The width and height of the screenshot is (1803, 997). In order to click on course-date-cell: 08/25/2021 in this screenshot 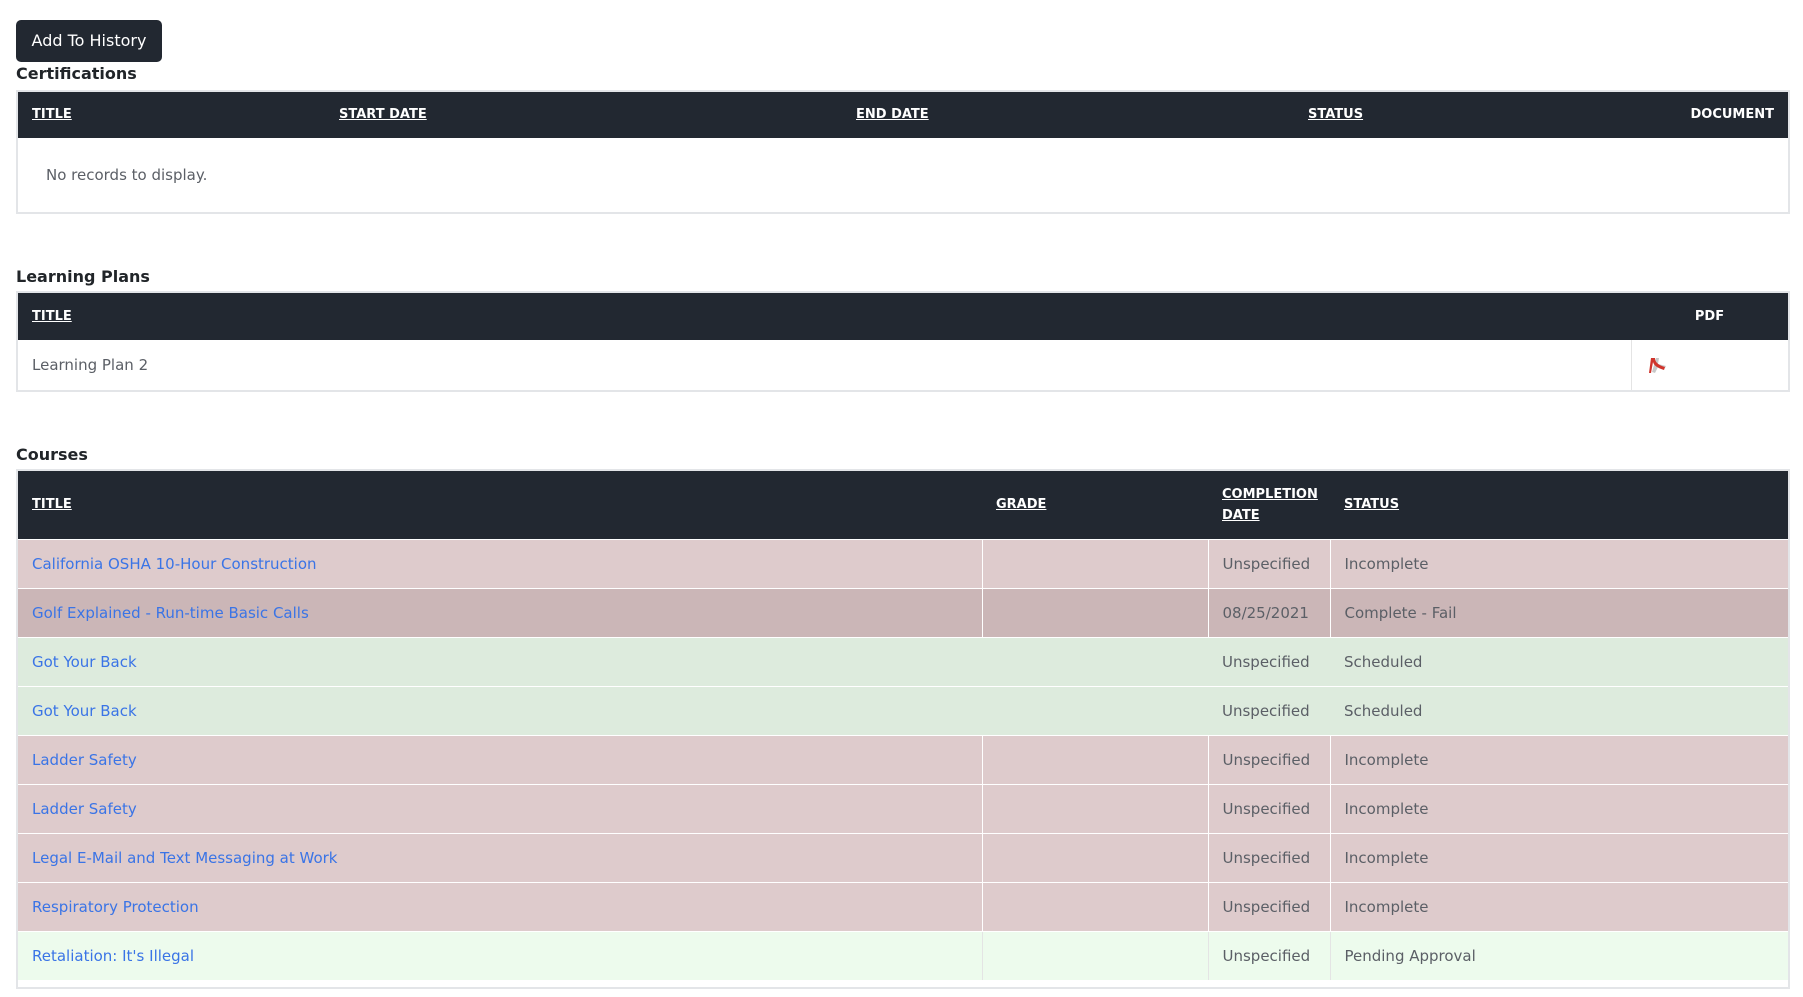, I will do `click(1269, 612)`.